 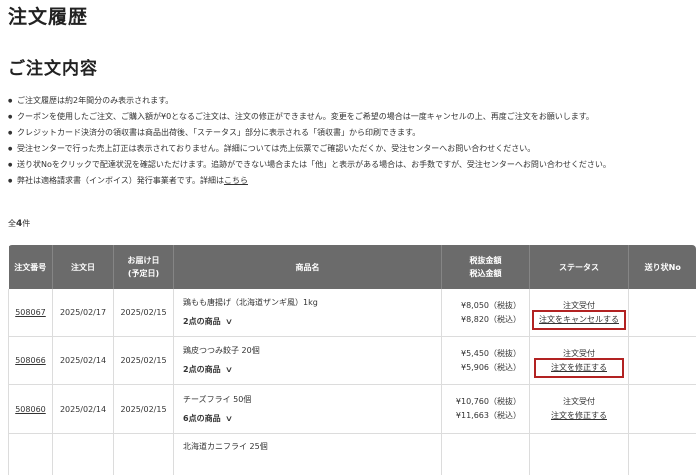 I want to click on header-tracking: 送り状No, so click(x=663, y=267).